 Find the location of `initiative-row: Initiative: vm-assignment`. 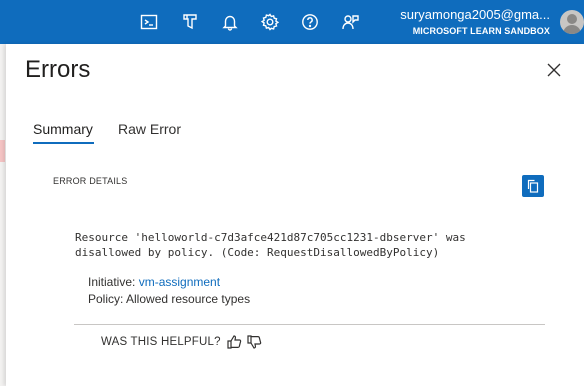

initiative-row: Initiative: vm-assignment is located at coordinates (154, 282).